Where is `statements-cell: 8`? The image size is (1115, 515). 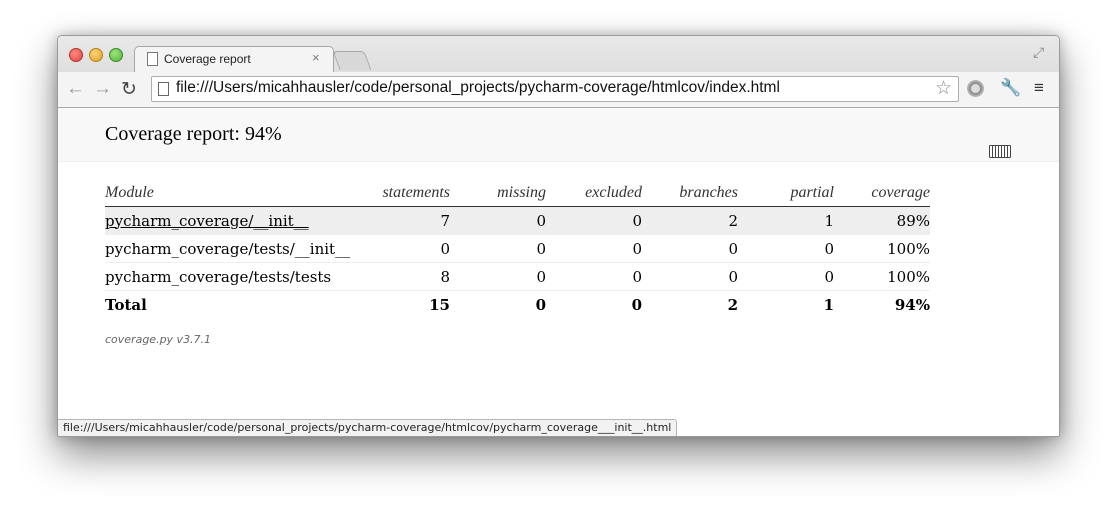 statements-cell: 8 is located at coordinates (406, 276).